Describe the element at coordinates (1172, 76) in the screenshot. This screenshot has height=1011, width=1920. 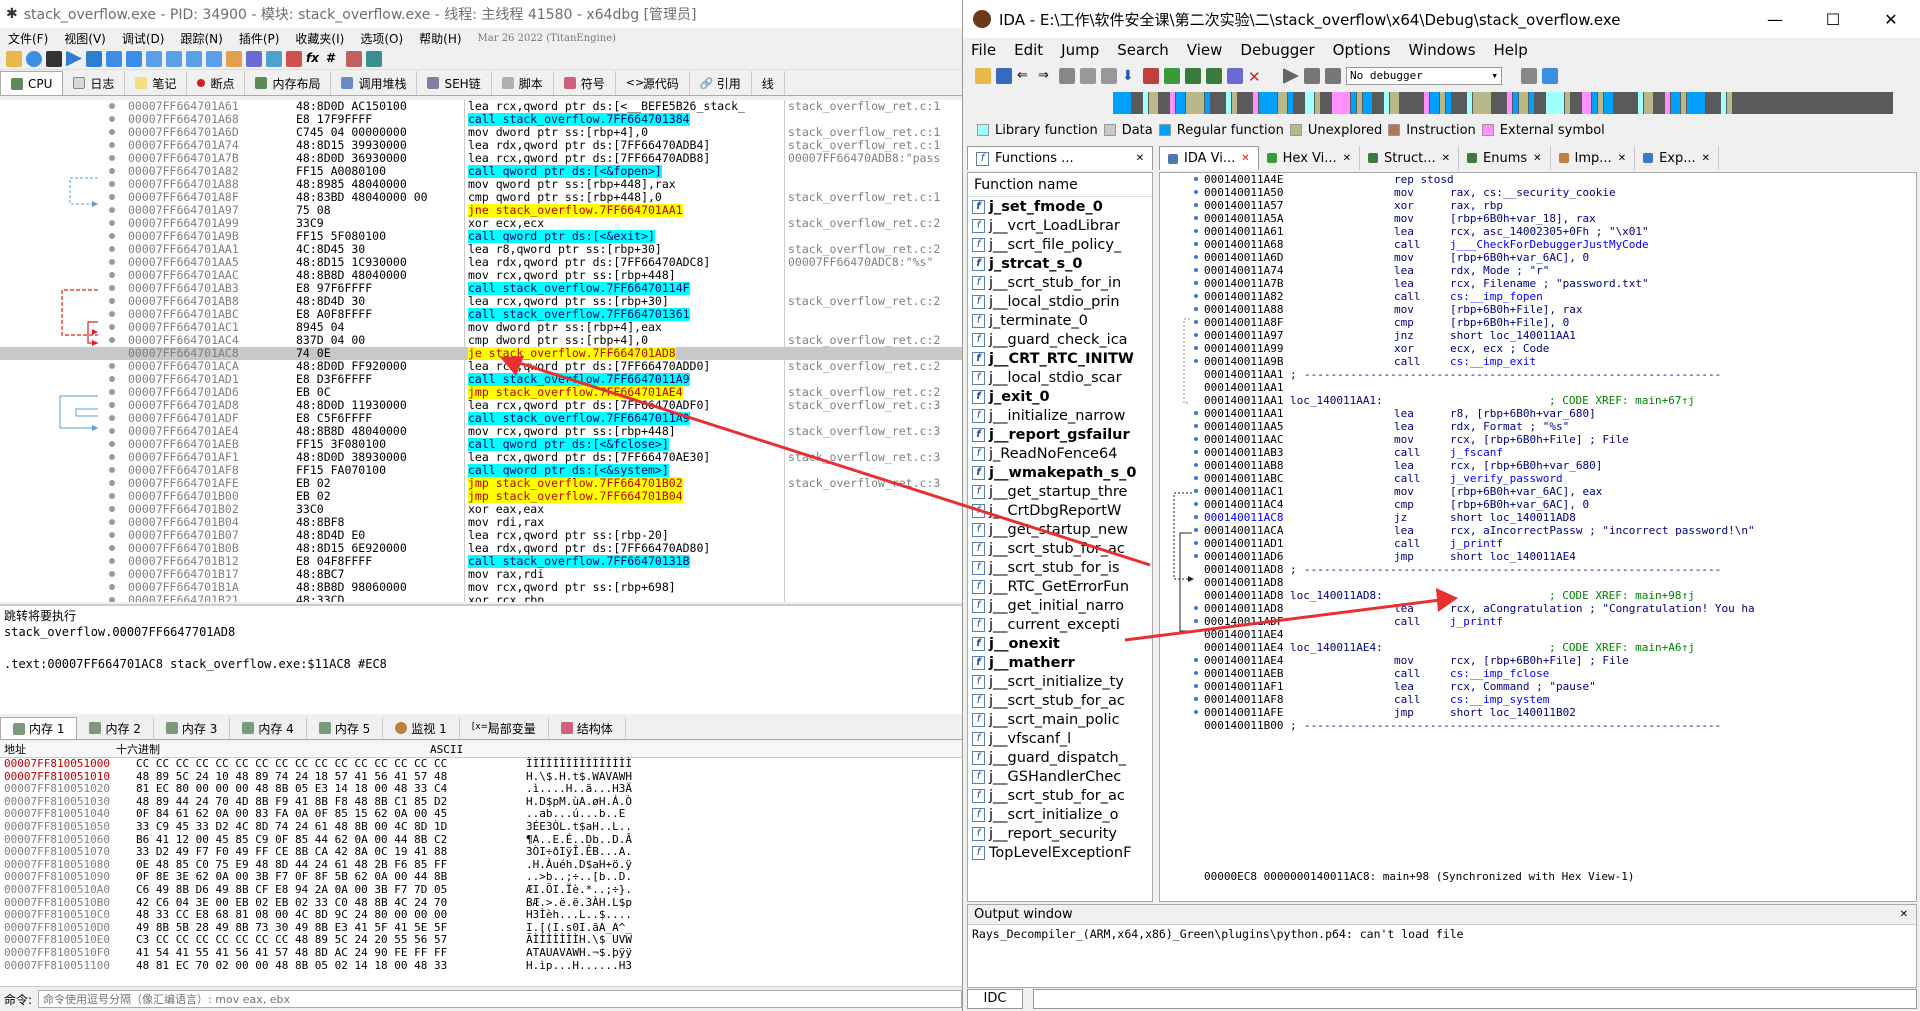
I see `hex-icon` at that location.